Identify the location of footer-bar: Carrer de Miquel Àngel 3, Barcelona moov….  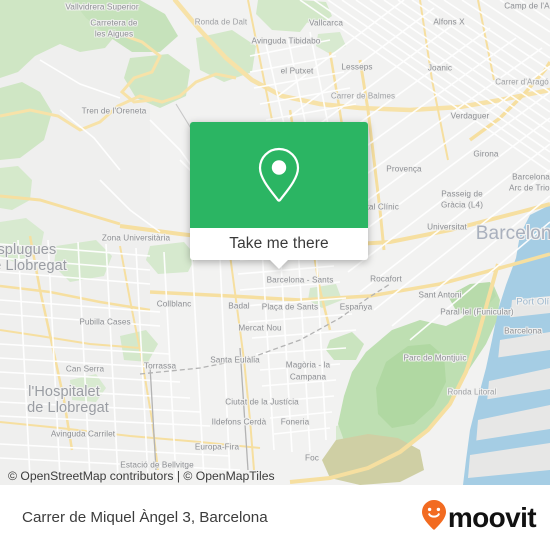
(275, 517).